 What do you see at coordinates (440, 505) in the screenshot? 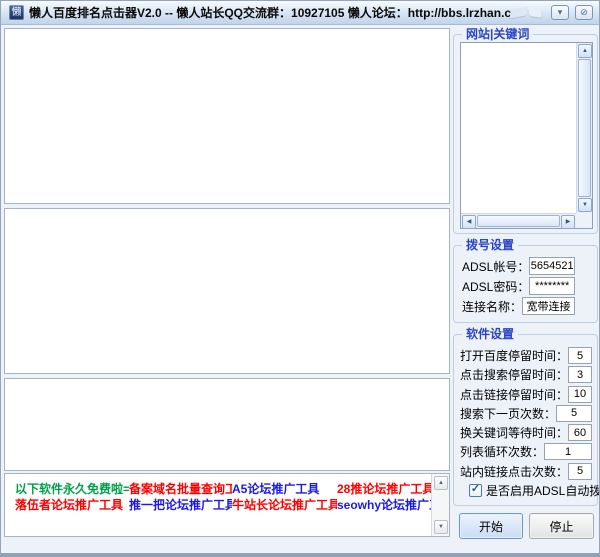
I see `promo-scrollbar: ▲ ▼` at bounding box center [440, 505].